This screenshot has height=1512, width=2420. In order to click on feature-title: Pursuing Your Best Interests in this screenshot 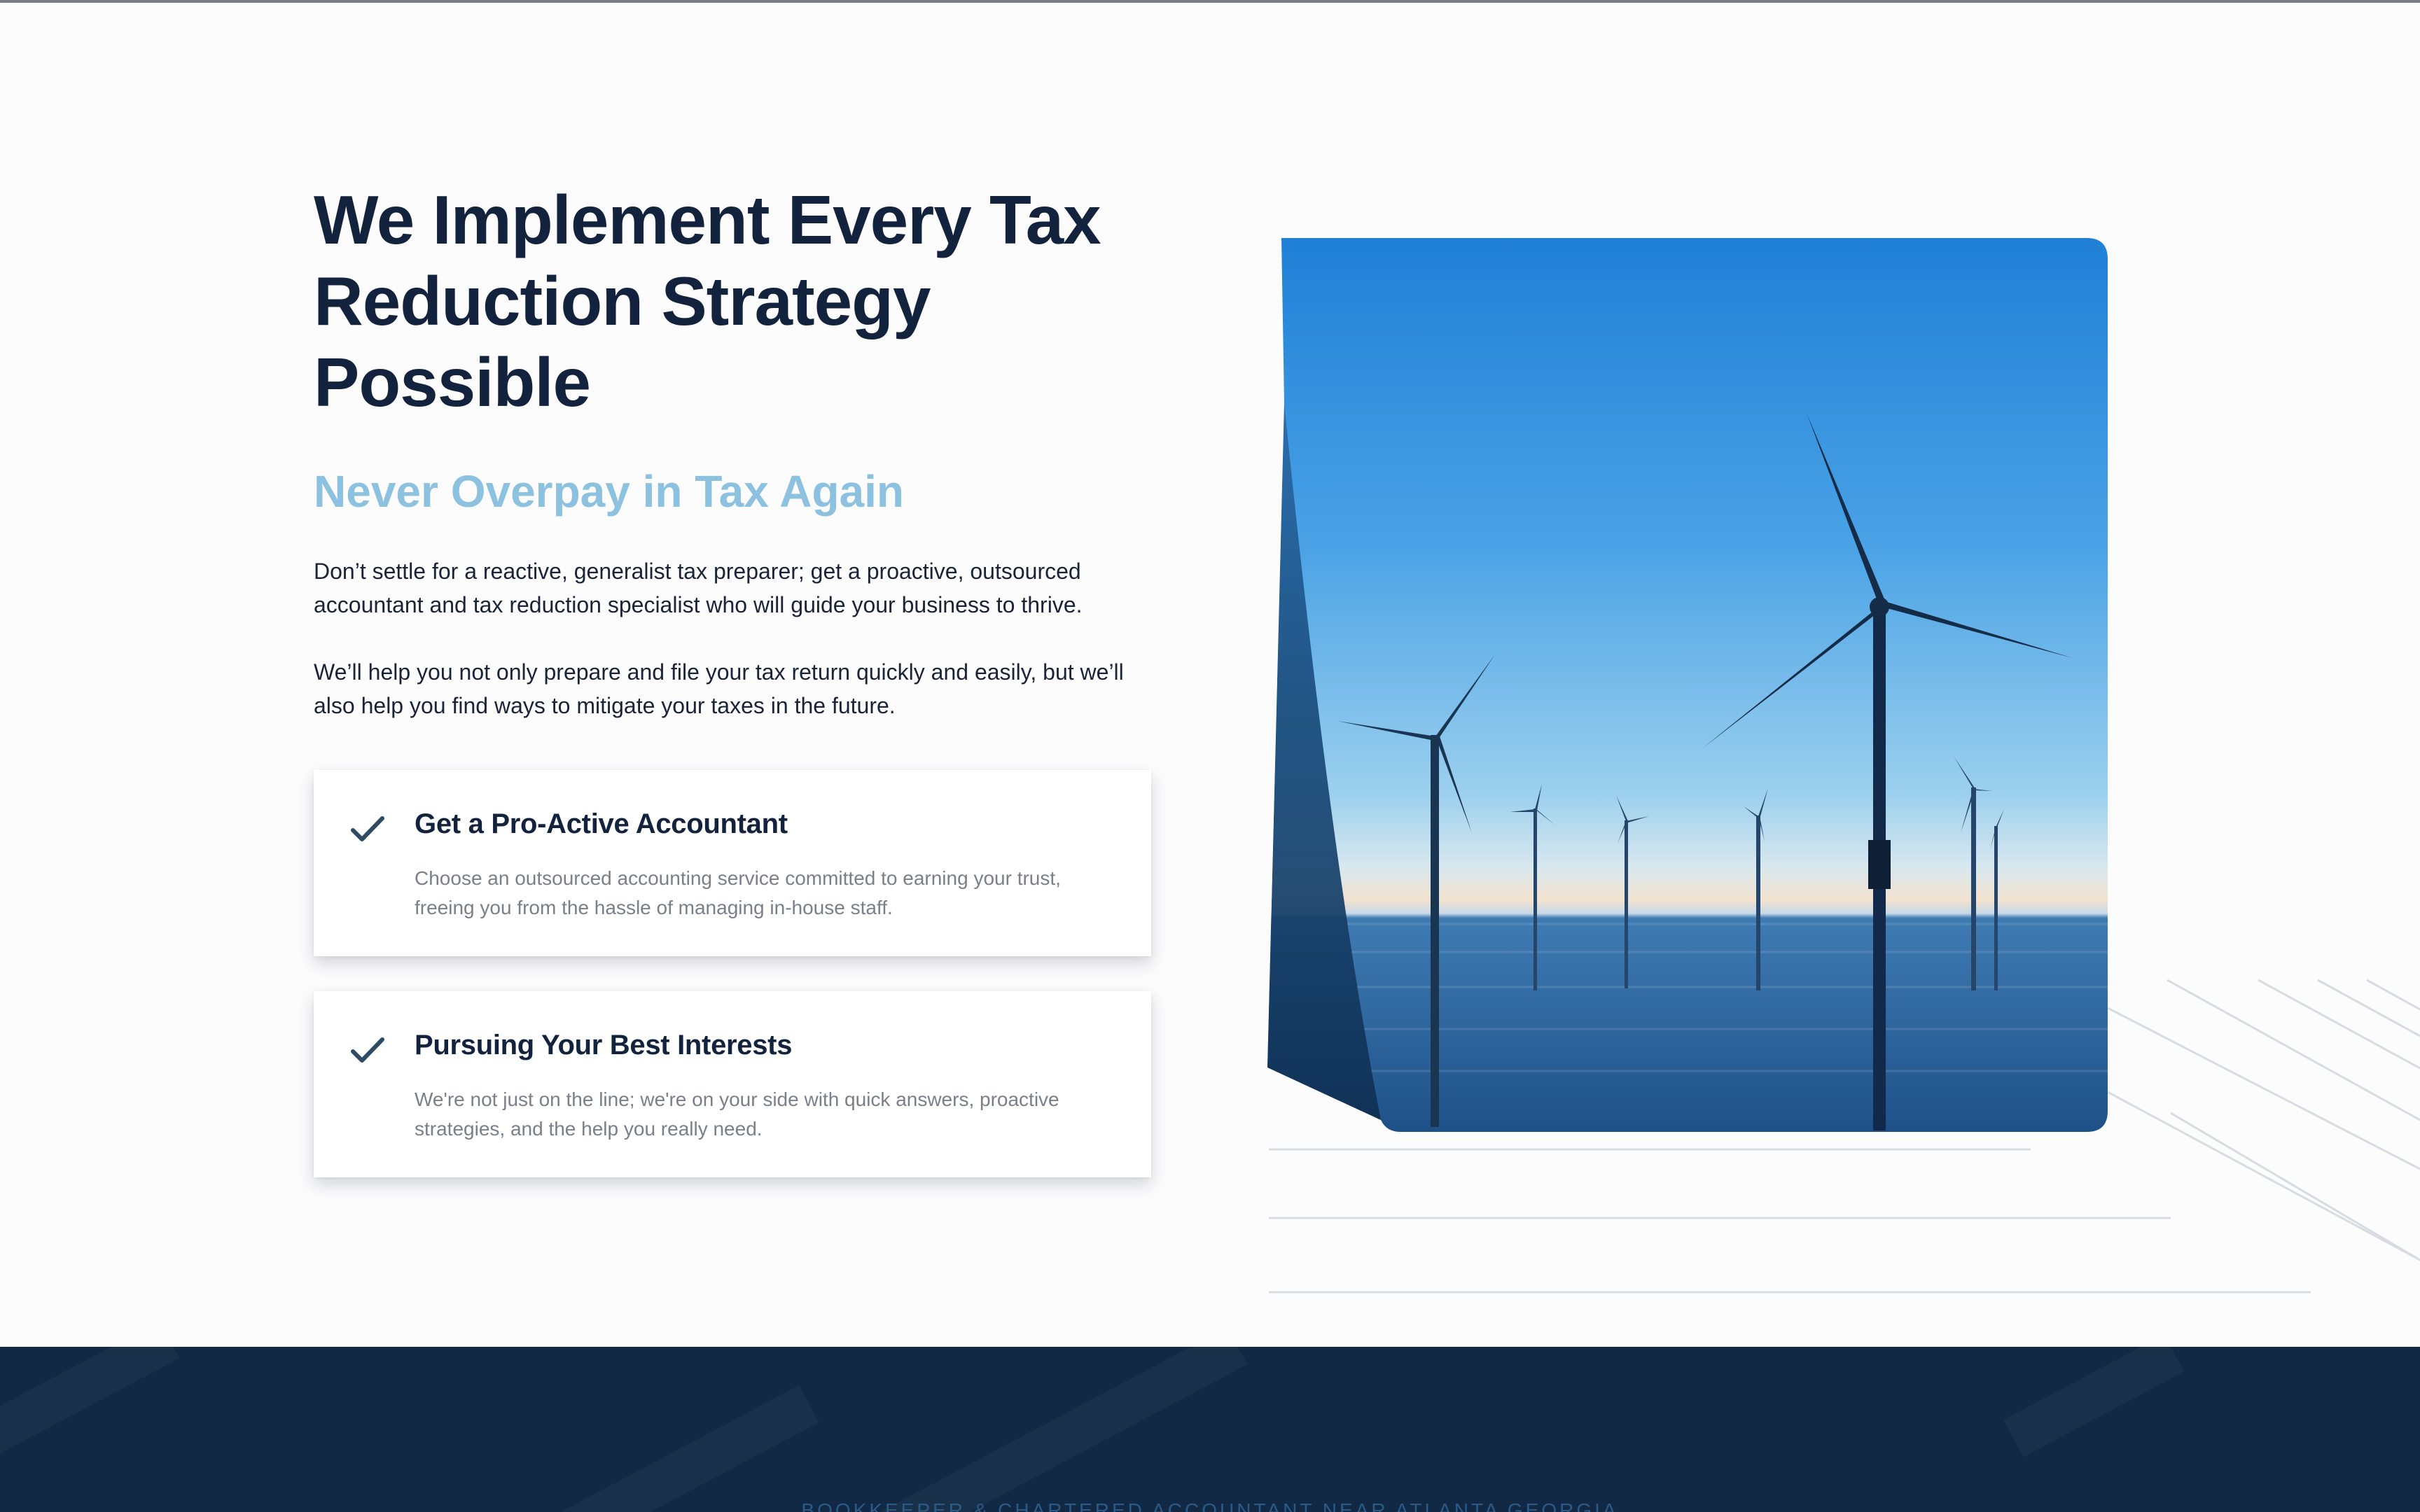, I will do `click(604, 1045)`.